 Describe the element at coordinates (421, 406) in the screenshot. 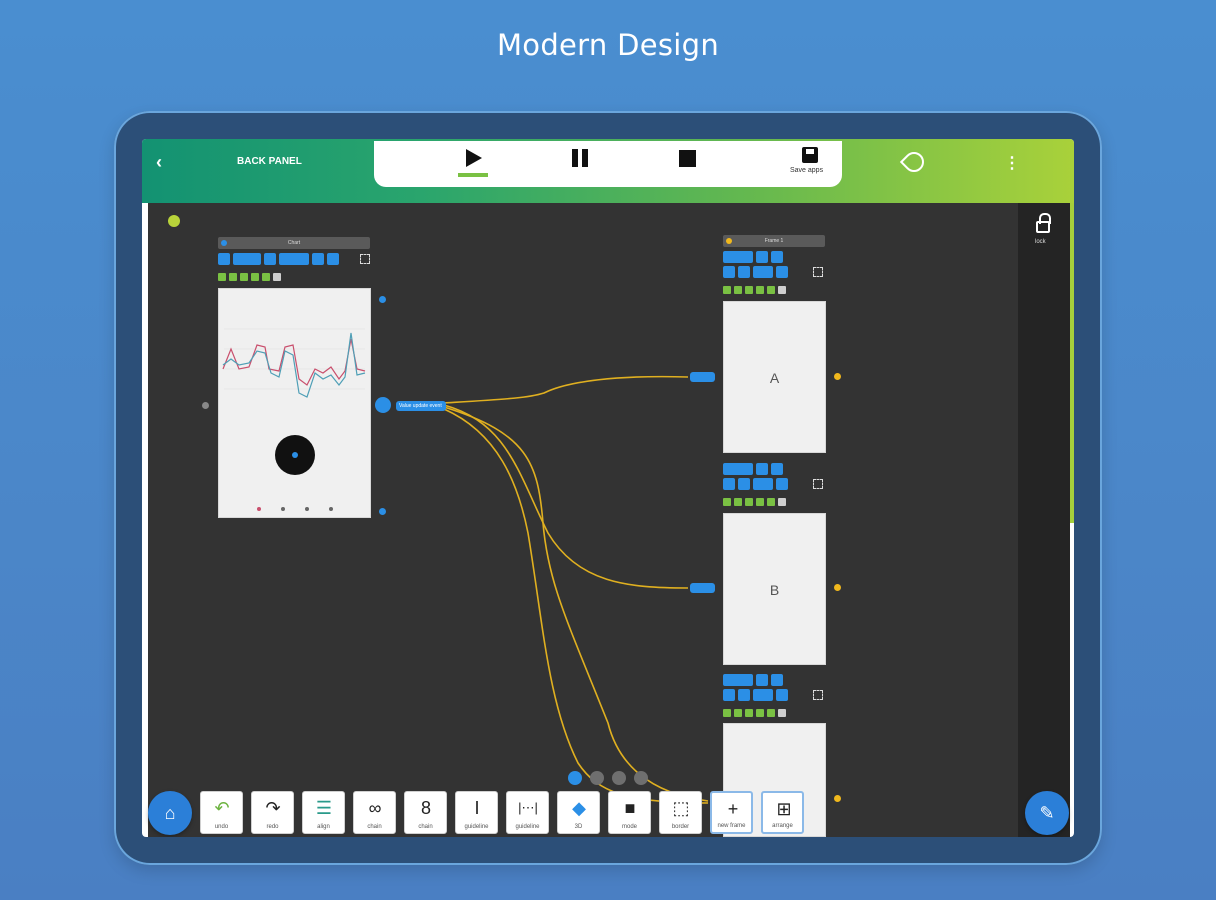

I see `event-connector: Value update event` at that location.